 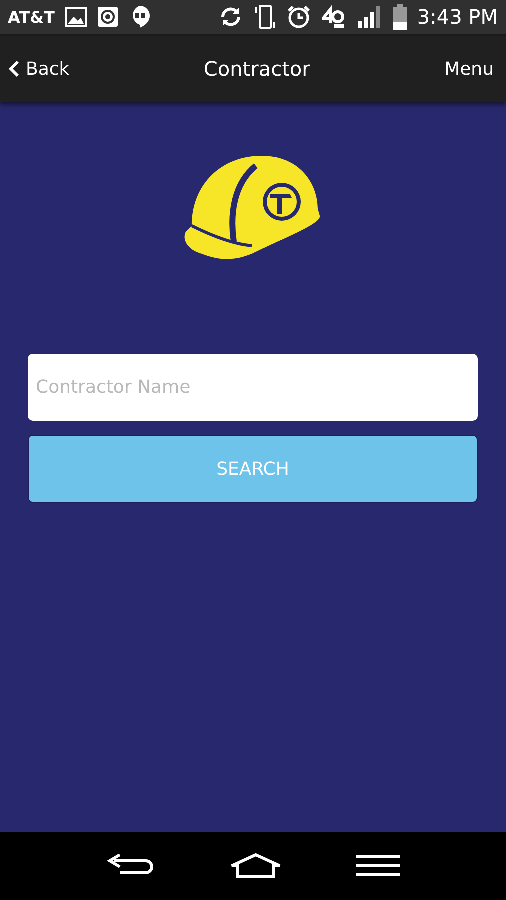 I want to click on alarm-clock-icon, so click(x=299, y=17).